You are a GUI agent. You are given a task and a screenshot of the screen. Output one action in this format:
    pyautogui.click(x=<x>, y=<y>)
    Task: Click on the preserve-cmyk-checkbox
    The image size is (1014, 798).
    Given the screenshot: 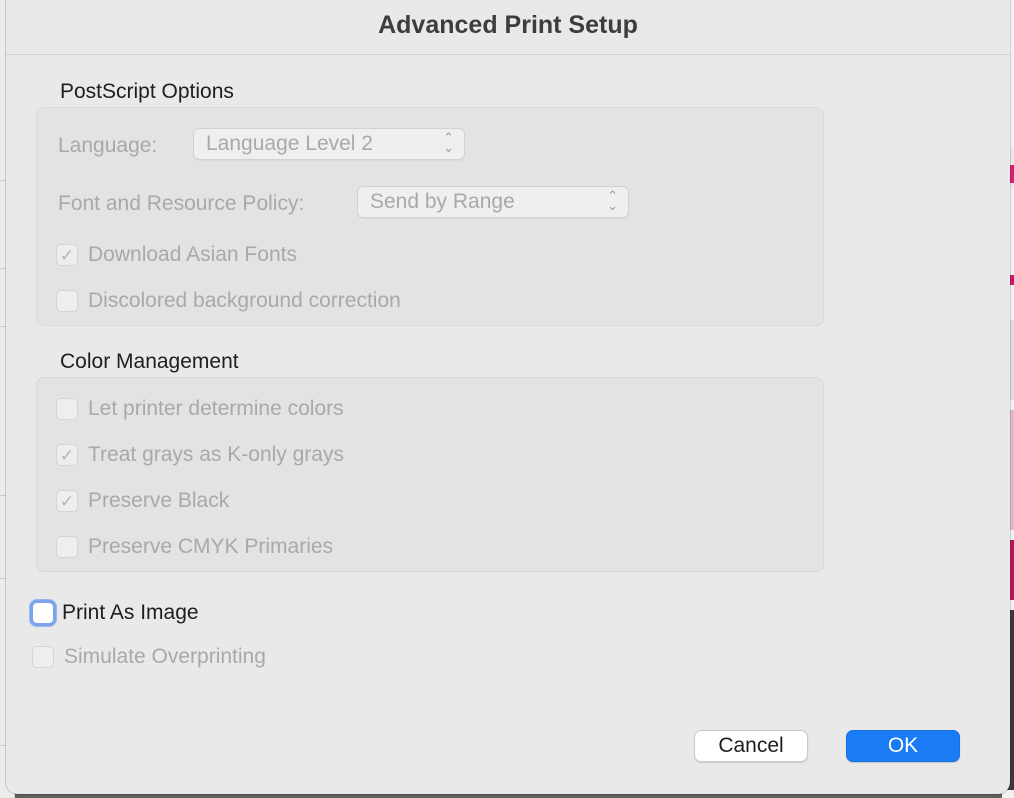 What is the action you would take?
    pyautogui.click(x=67, y=547)
    